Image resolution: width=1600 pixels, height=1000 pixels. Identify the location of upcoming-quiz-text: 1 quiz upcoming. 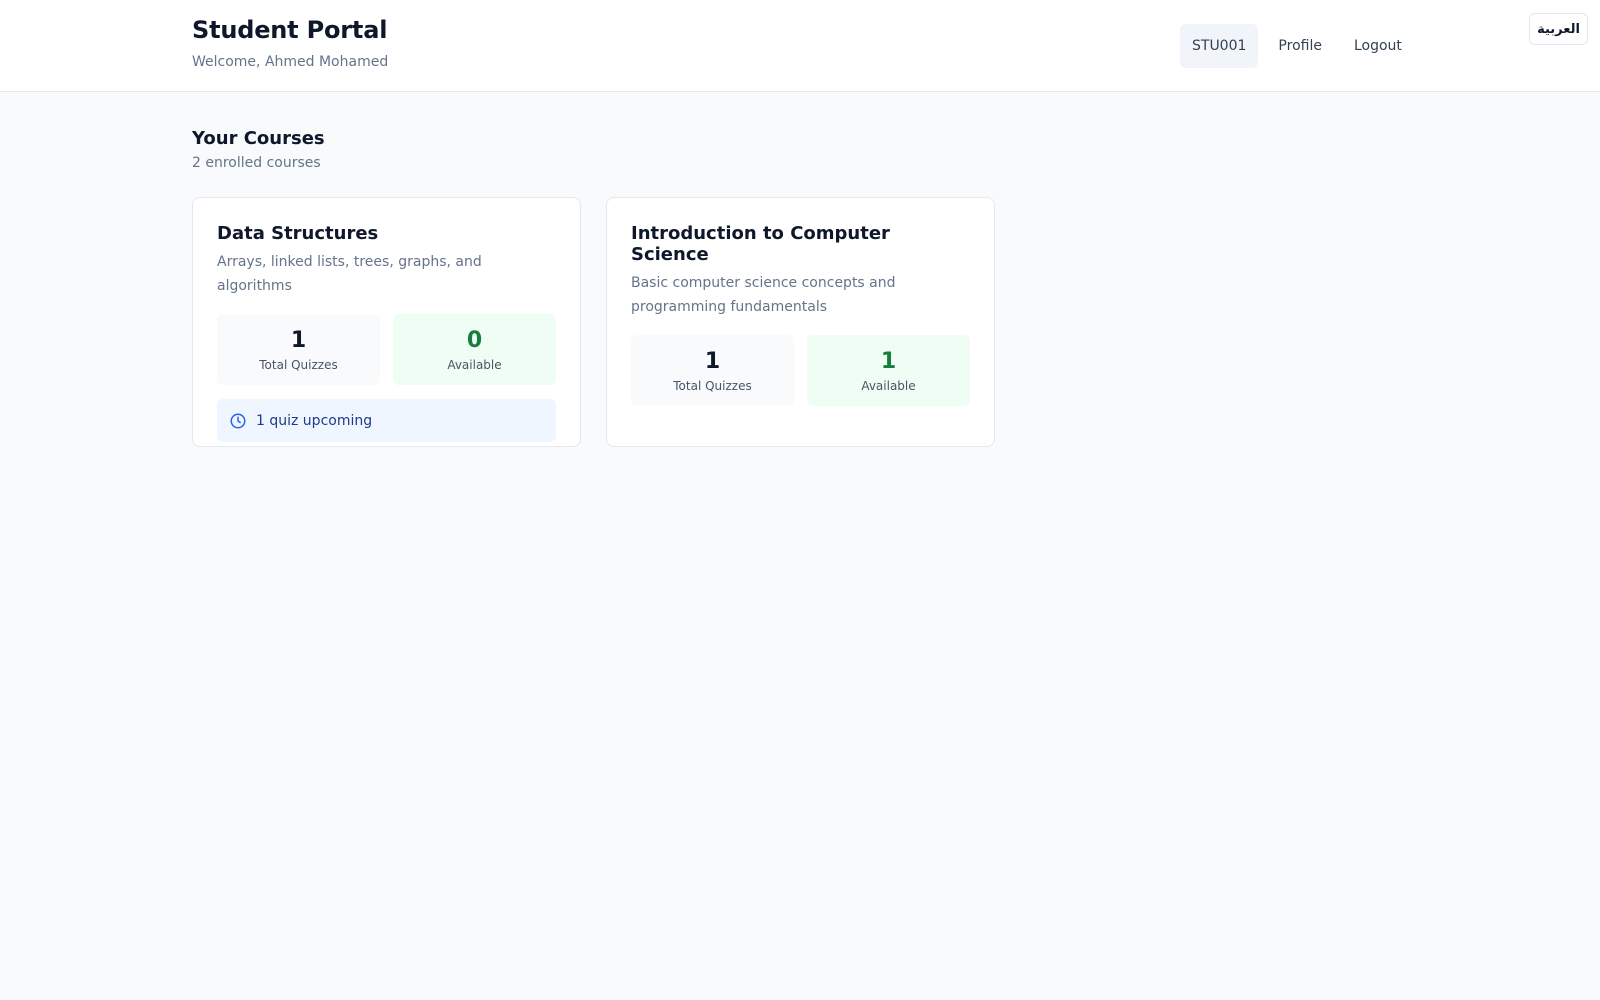
(314, 420).